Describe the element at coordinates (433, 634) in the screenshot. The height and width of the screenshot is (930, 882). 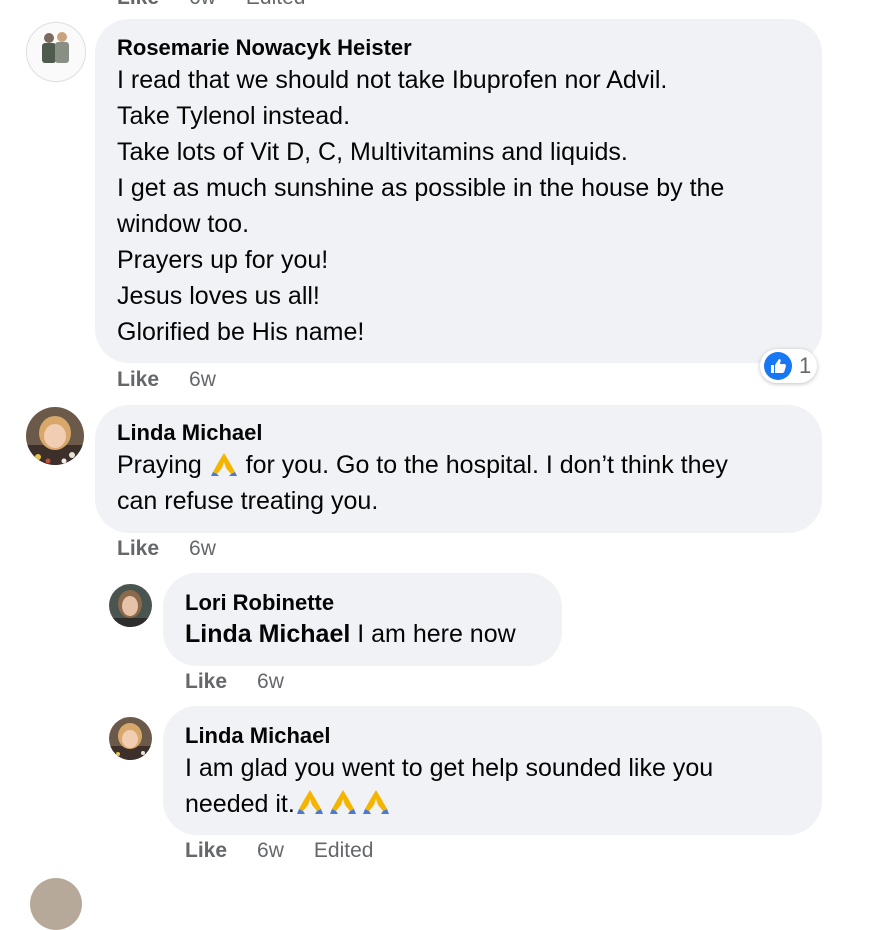
I see `reply-text-part: I am here now` at that location.